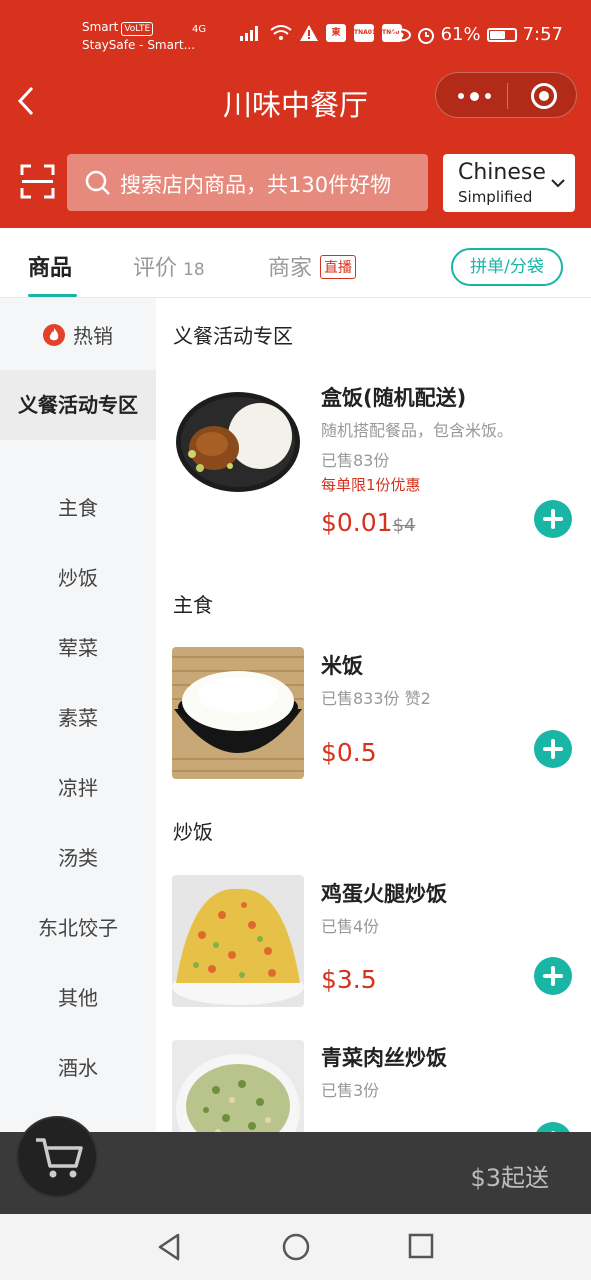  I want to click on sidebar-item-label: 东北饺子, so click(78, 928).